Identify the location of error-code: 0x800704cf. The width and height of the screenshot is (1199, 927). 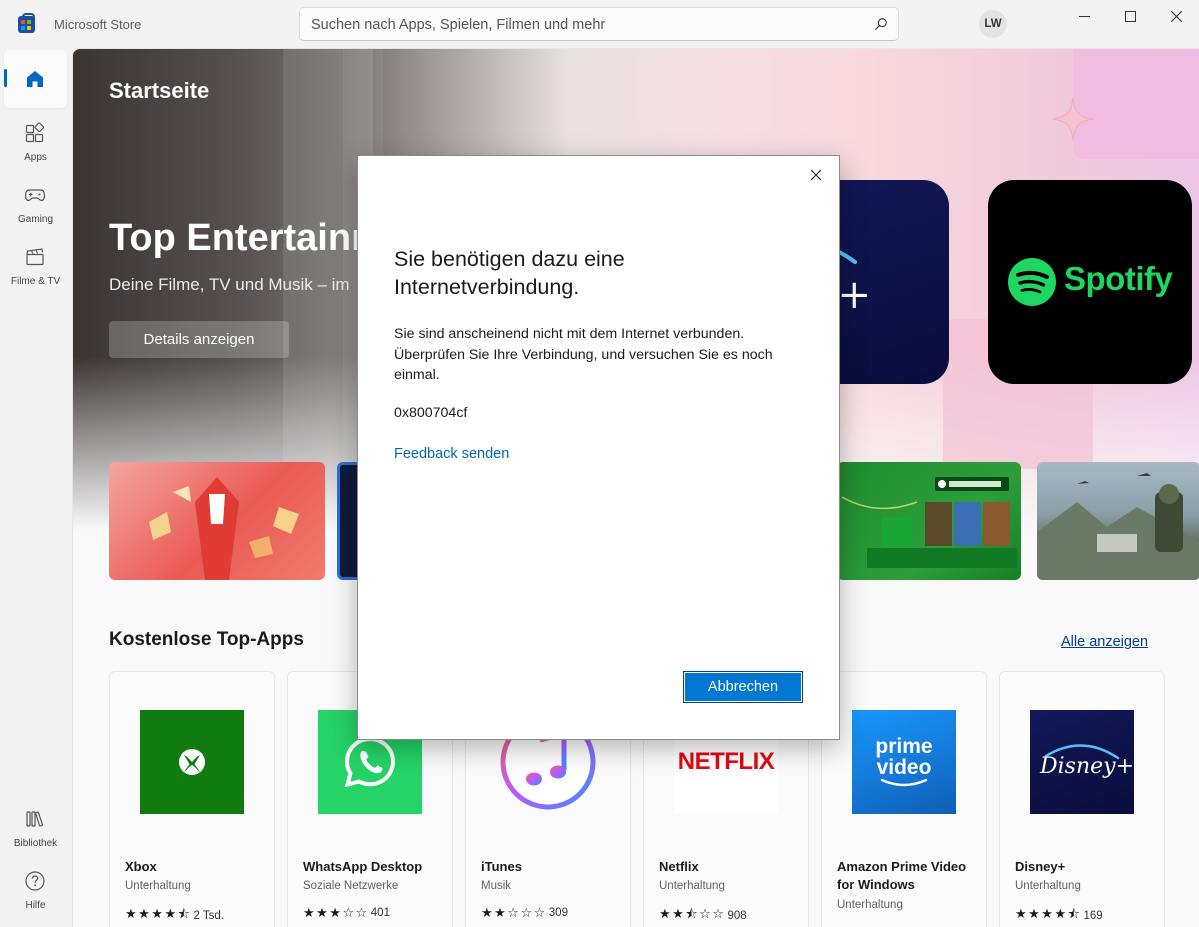
(431, 413).